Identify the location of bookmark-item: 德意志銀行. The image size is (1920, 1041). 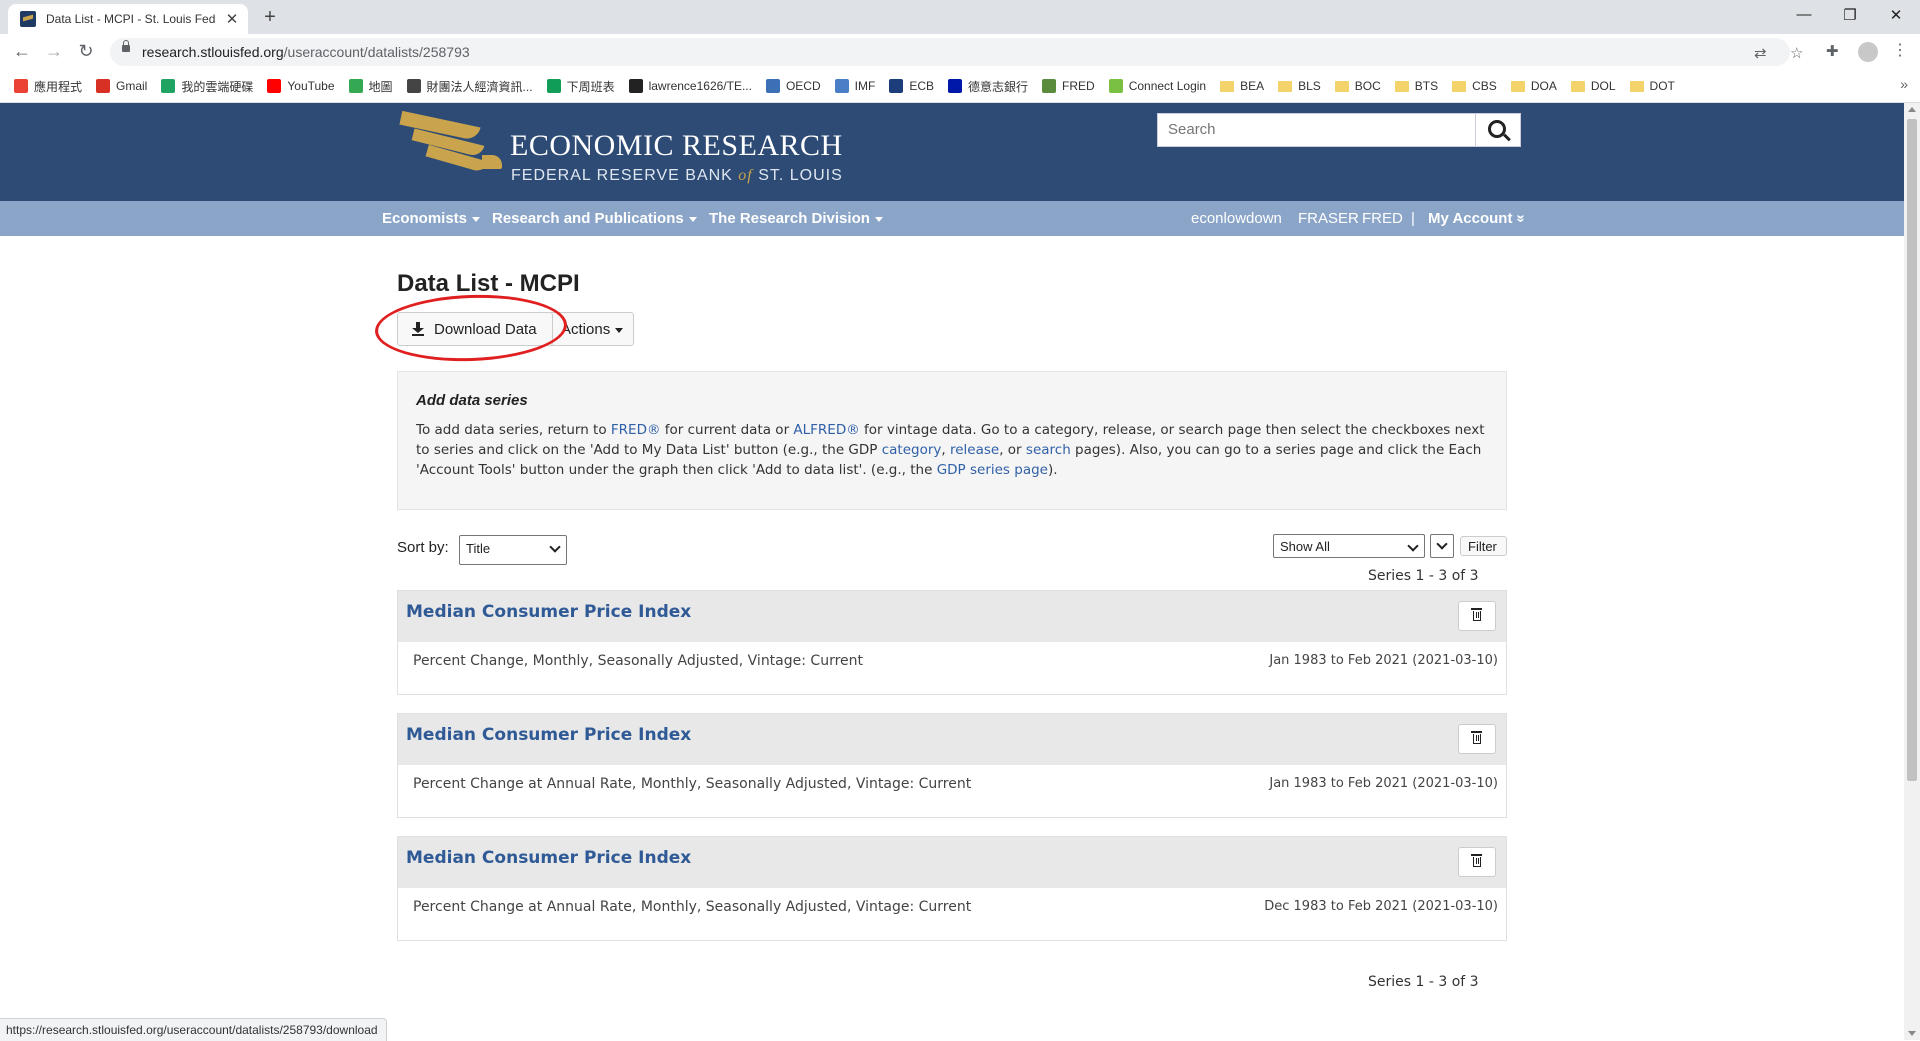
(988, 86).